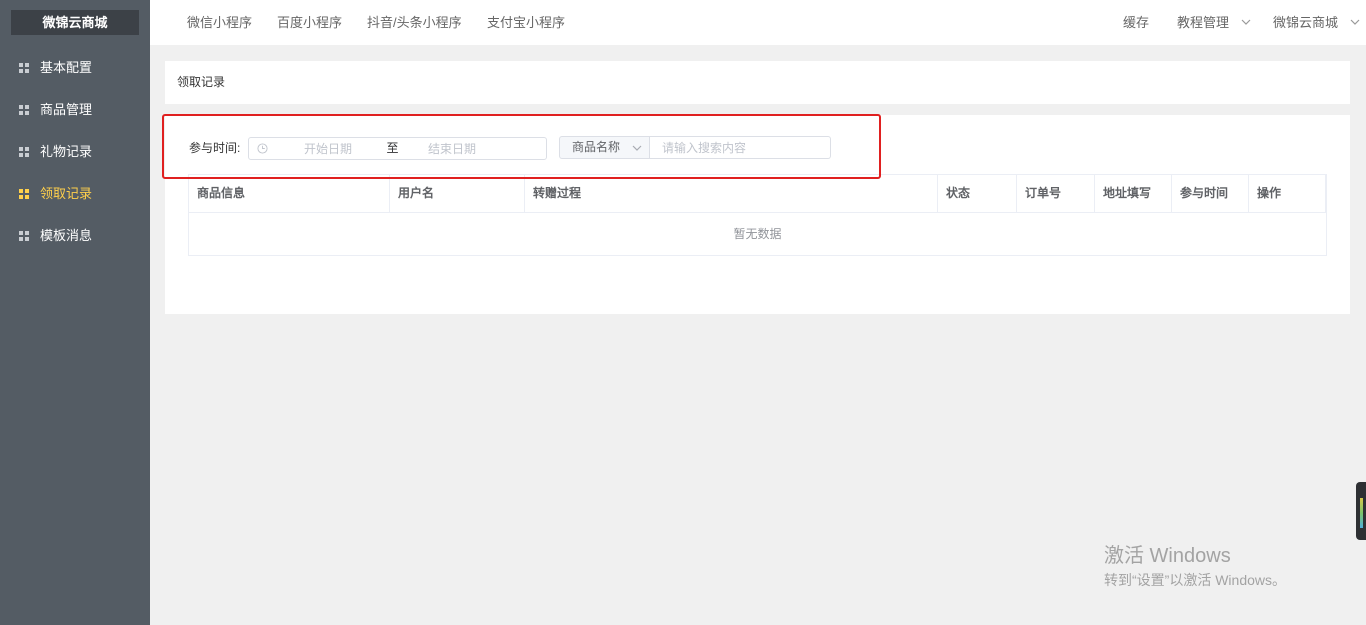 This screenshot has width=1366, height=625. I want to click on search-input, so click(740, 147).